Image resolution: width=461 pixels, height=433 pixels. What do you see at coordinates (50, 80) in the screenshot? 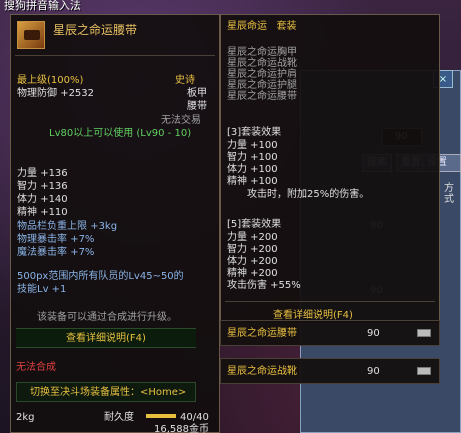
I see `item-grade: 最上级(100%)` at bounding box center [50, 80].